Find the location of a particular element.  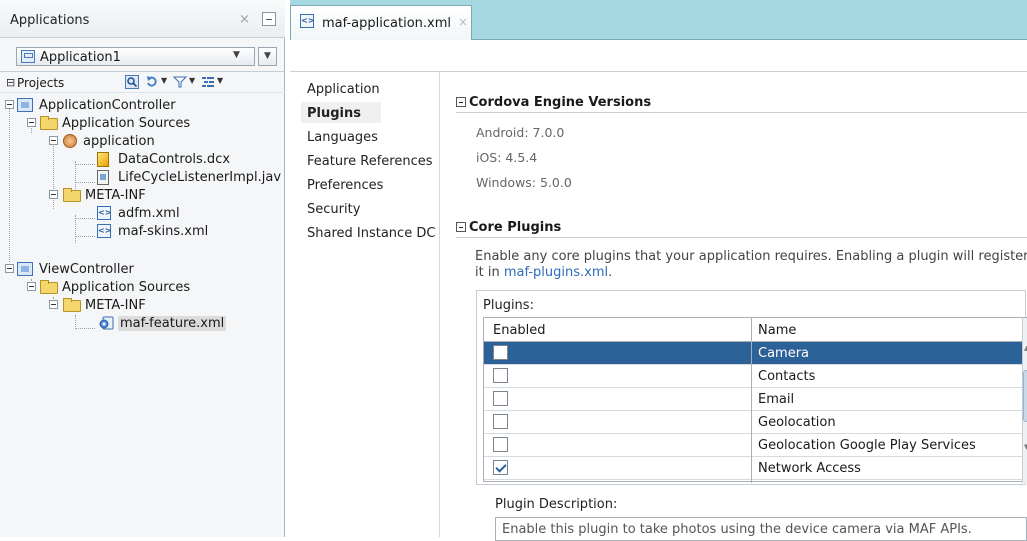

column-header-name: Name is located at coordinates (777, 330).